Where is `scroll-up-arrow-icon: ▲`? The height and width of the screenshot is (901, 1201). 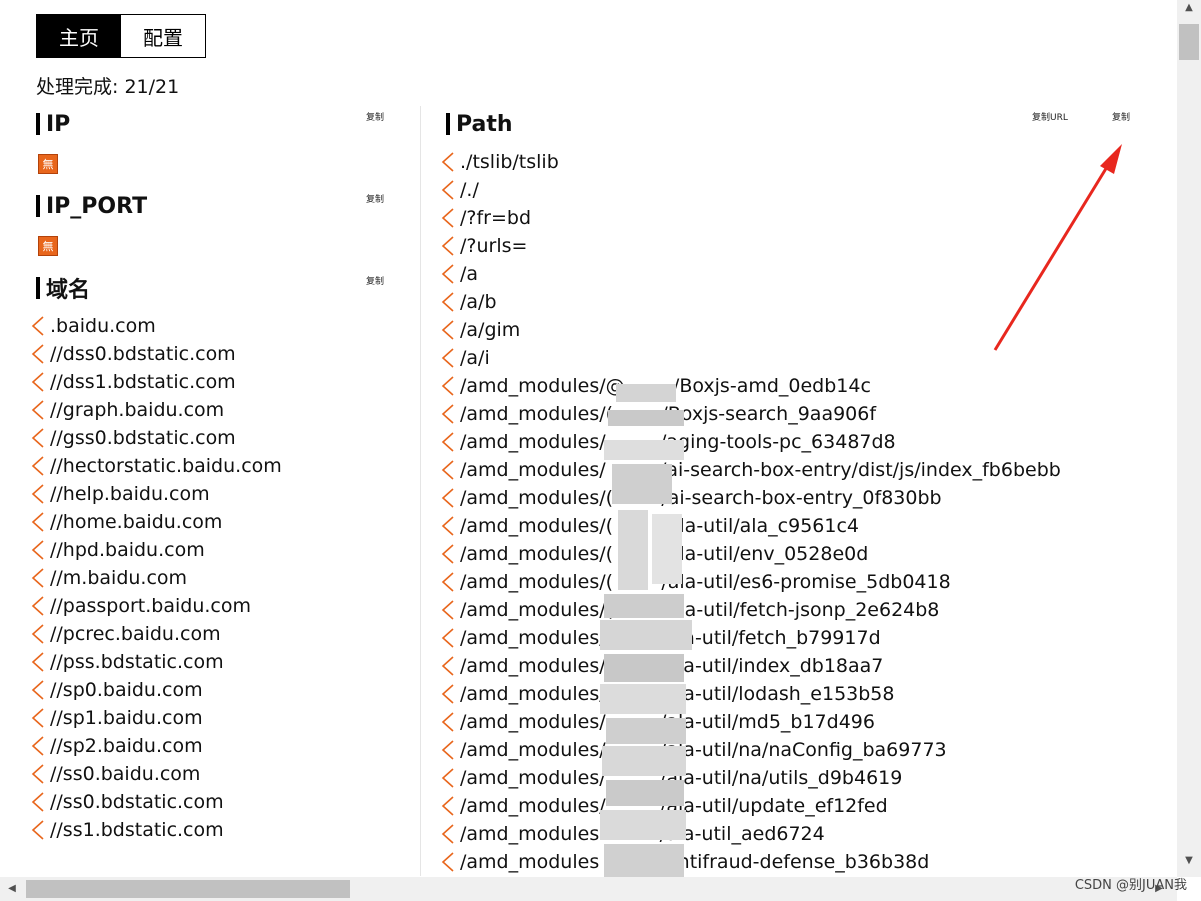 scroll-up-arrow-icon: ▲ is located at coordinates (1189, 12).